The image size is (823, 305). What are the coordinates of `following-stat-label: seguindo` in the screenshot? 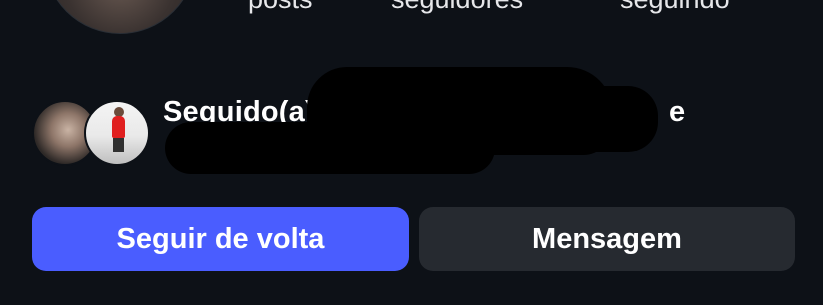 It's located at (675, 7).